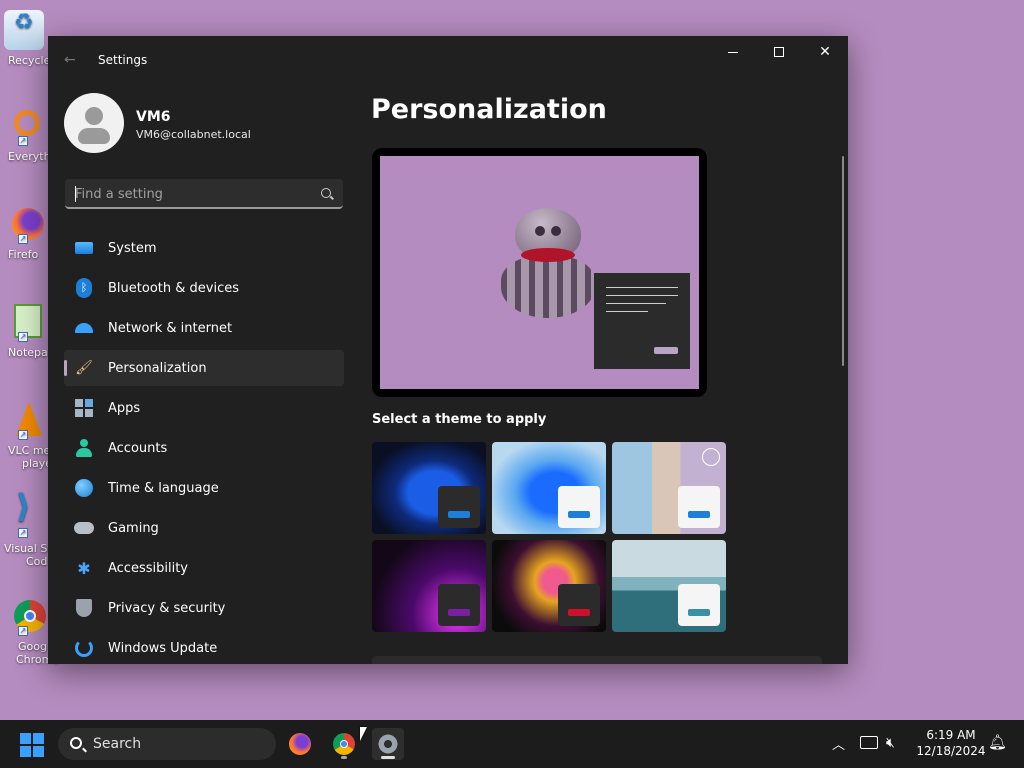 The width and height of the screenshot is (1024, 768). I want to click on network-icon, so click(869, 742).